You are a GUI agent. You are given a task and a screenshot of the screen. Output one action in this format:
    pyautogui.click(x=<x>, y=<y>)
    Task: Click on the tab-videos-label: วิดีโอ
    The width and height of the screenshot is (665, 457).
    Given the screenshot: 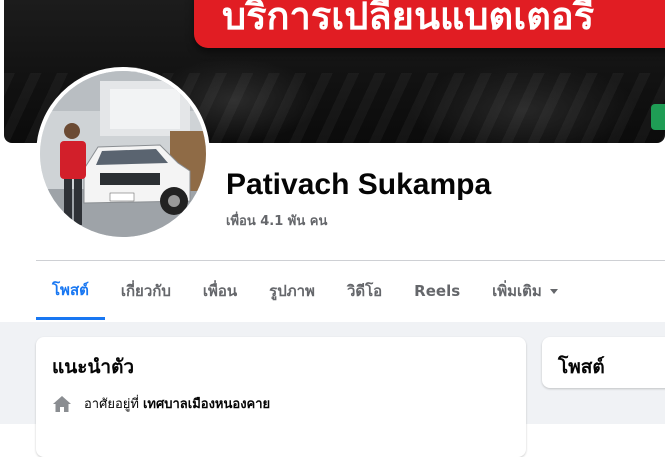 What is the action you would take?
    pyautogui.click(x=364, y=291)
    